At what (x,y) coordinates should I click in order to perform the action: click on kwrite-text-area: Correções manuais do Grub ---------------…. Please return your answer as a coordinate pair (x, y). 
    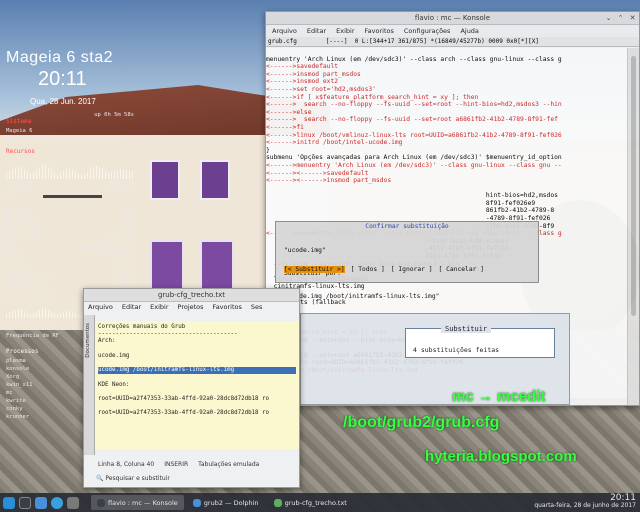
    Looking at the image, I should click on (197, 385).